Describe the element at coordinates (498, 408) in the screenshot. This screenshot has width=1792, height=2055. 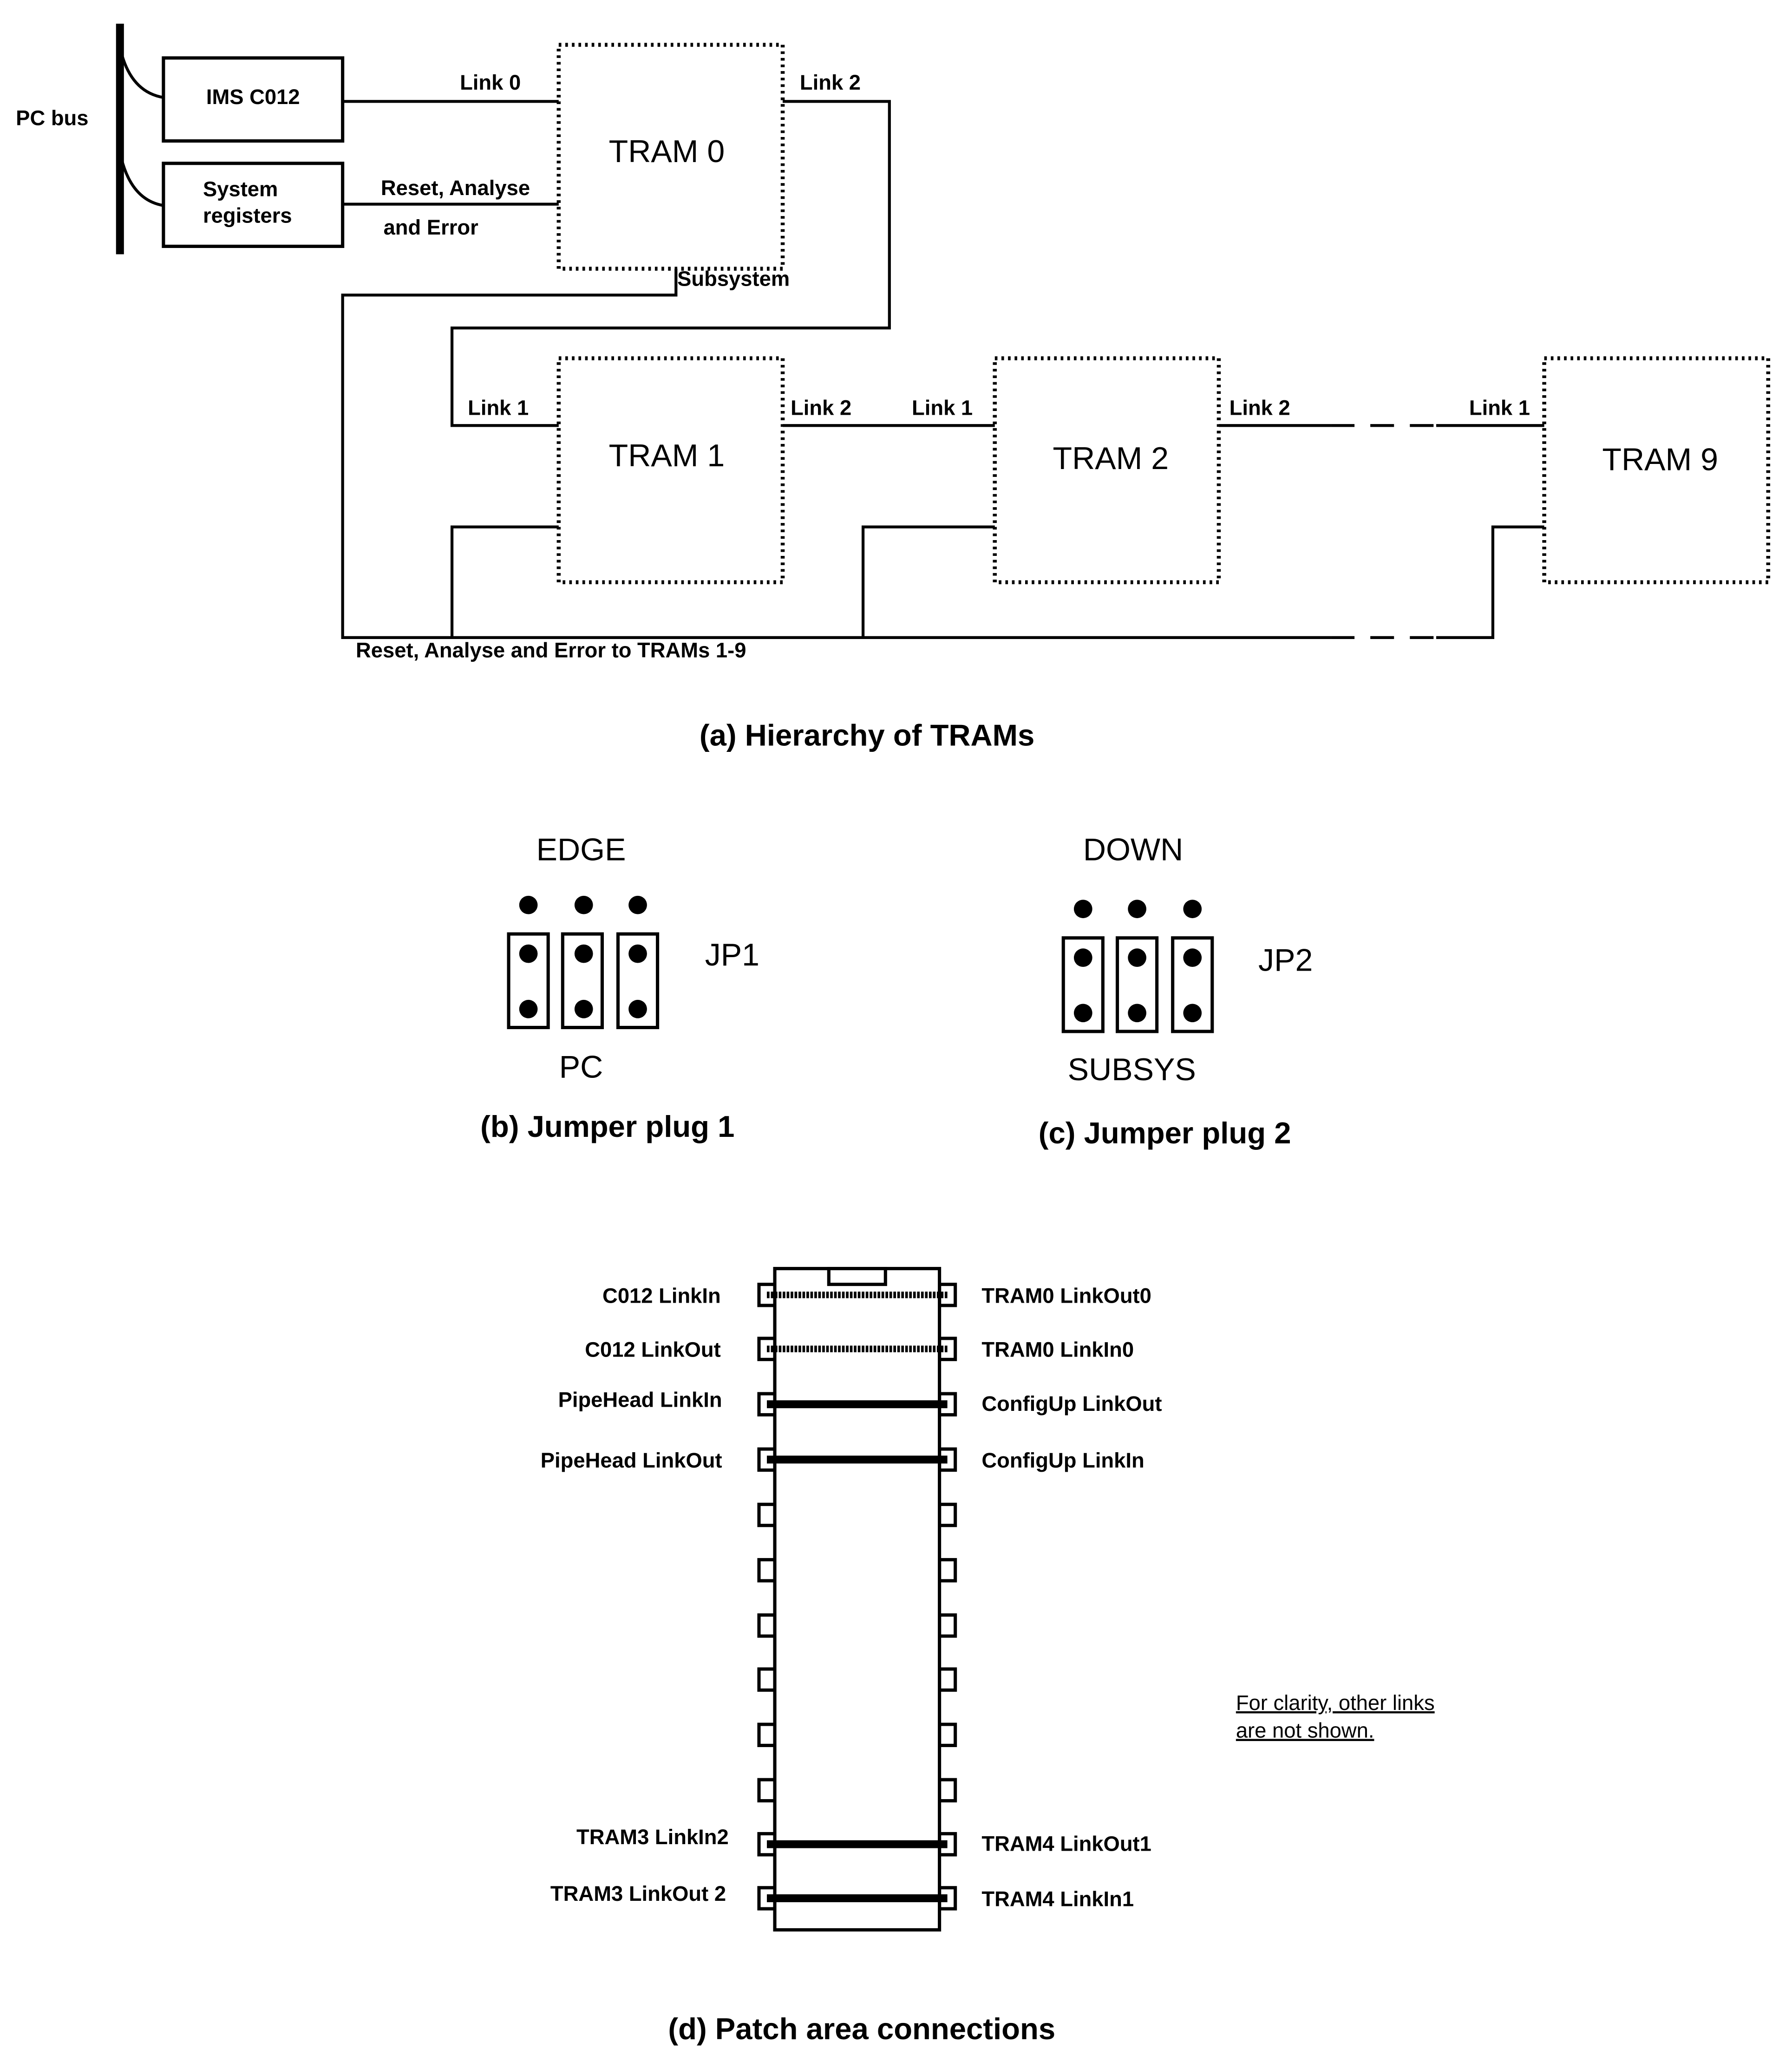
I see `tram1-link1-label: Link 1` at that location.